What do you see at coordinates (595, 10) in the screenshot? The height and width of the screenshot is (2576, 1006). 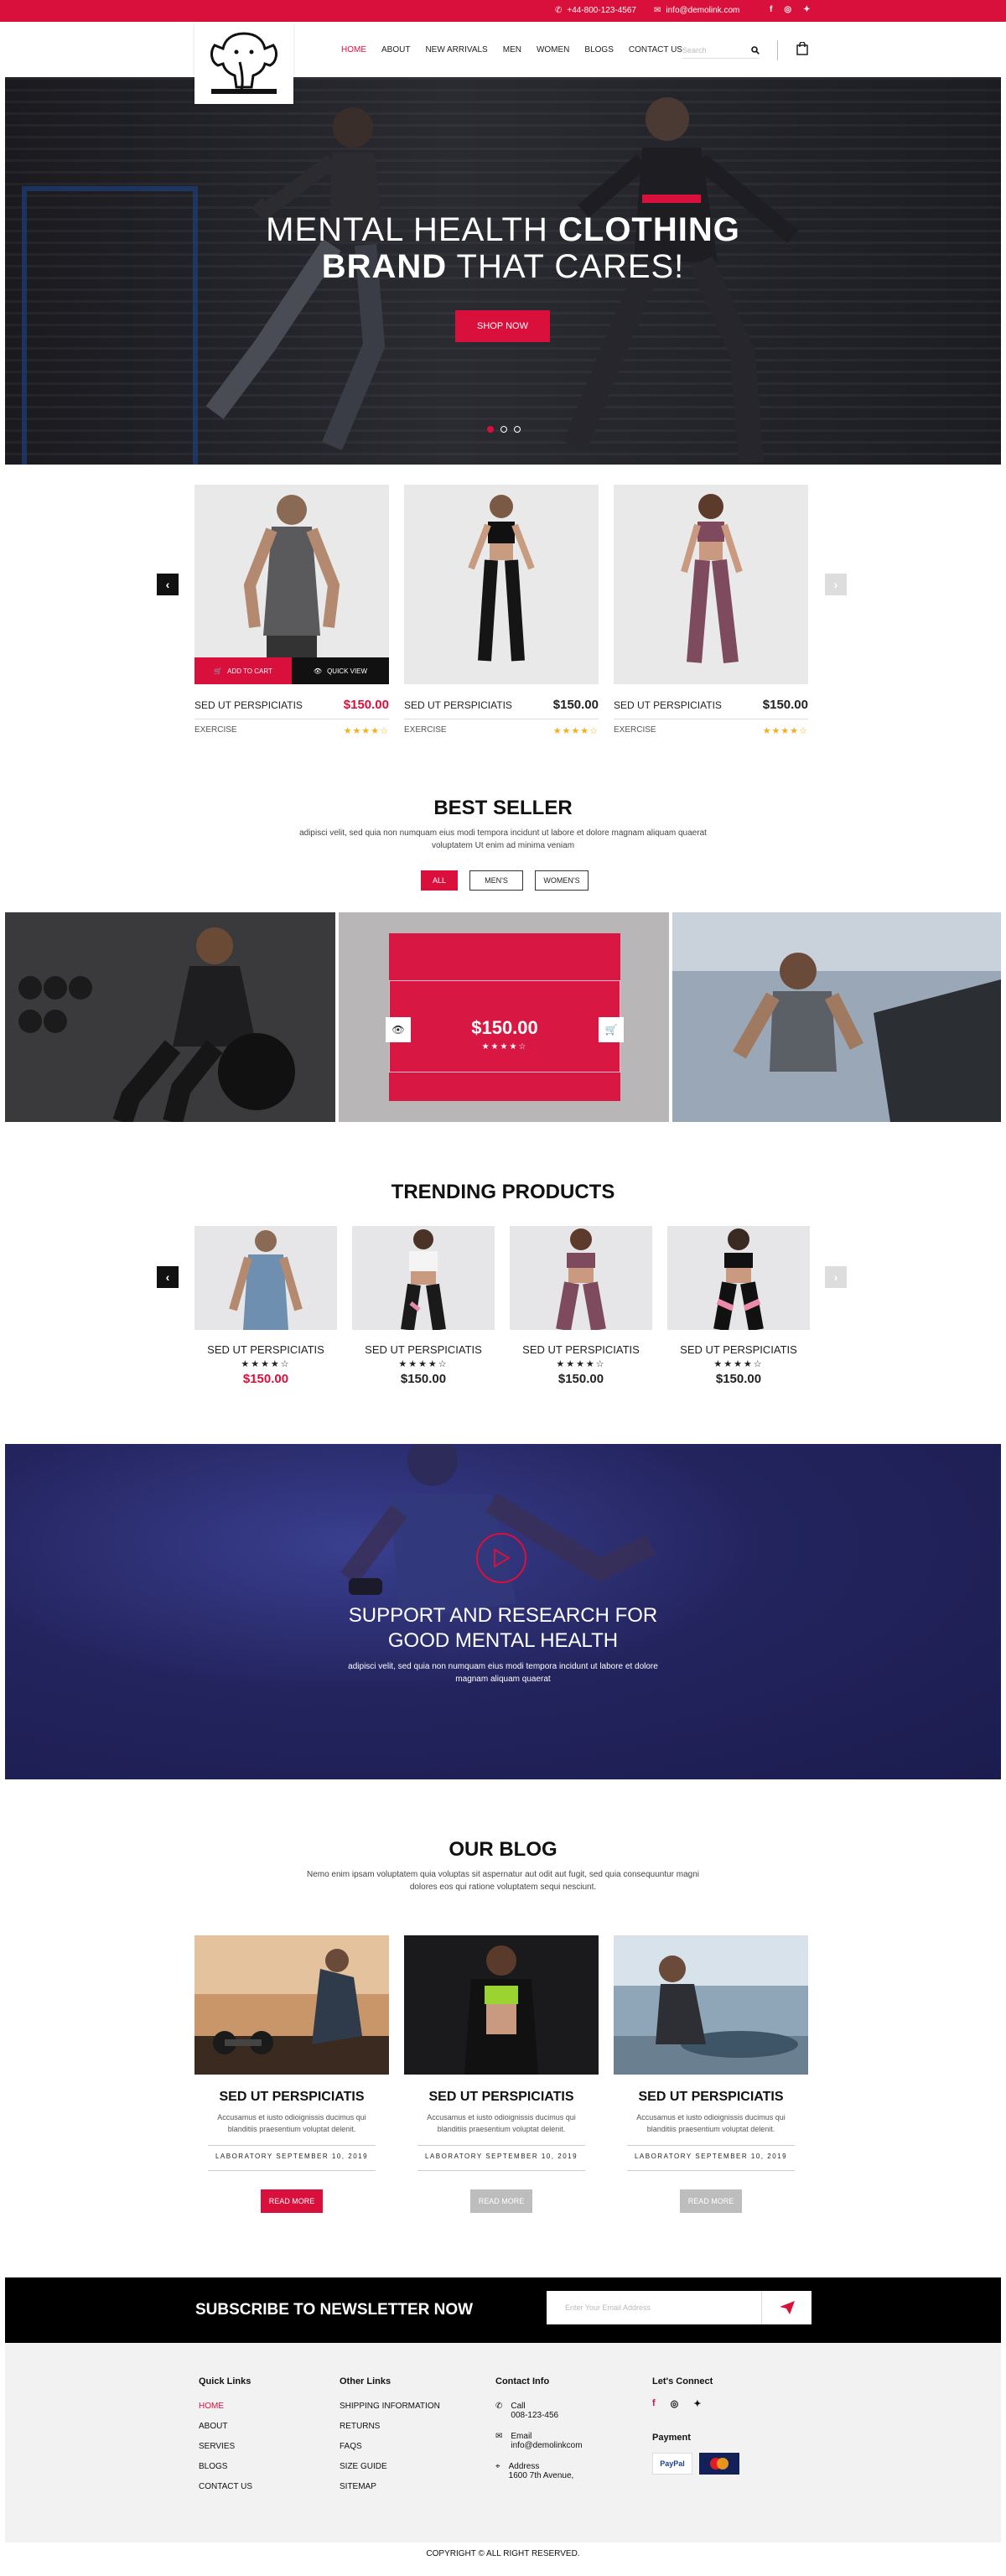 I see `topbar-phone: ✆ +44-800-123-4567` at bounding box center [595, 10].